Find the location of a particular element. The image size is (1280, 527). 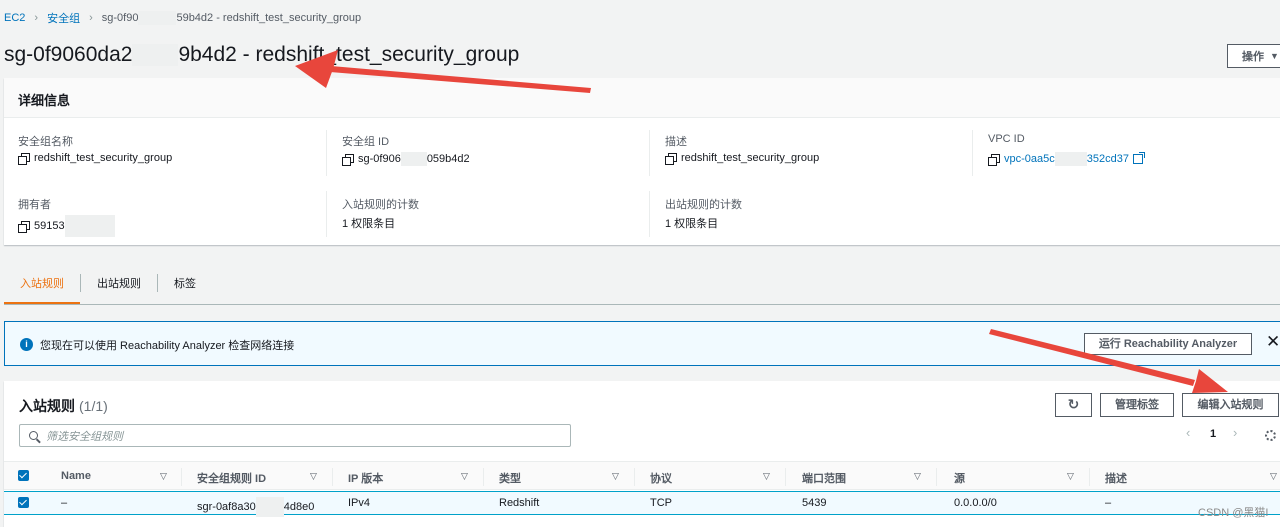

cell-port-range: 5439 is located at coordinates (814, 503).